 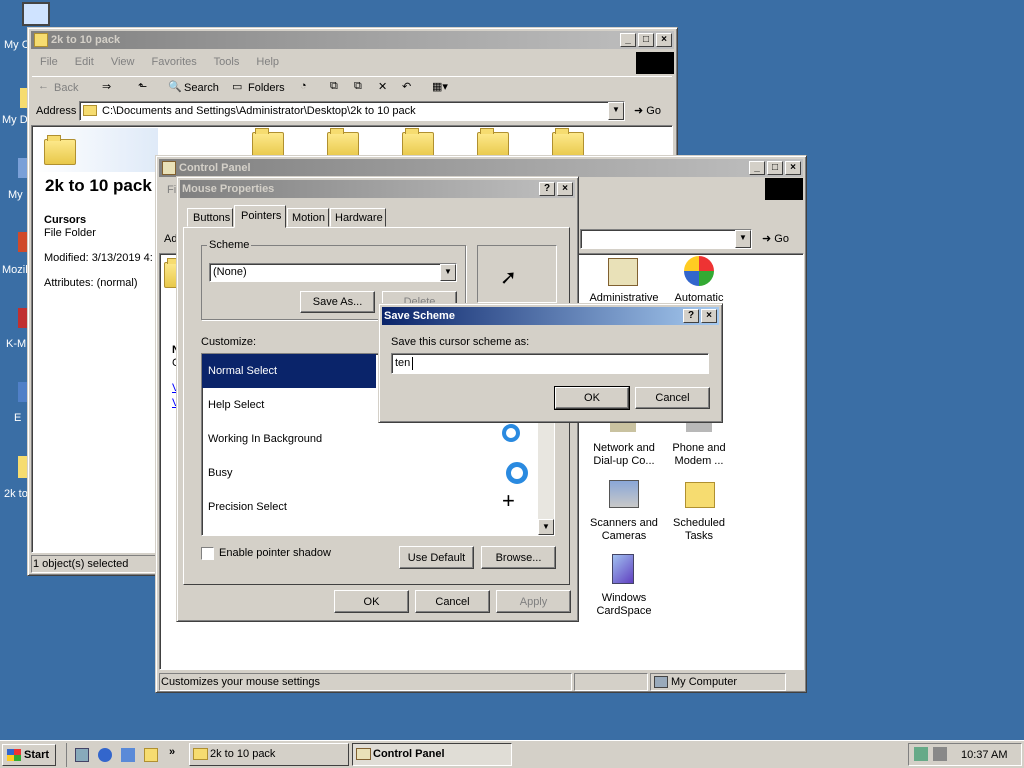 What do you see at coordinates (699, 271) in the screenshot?
I see `windows-update-icon` at bounding box center [699, 271].